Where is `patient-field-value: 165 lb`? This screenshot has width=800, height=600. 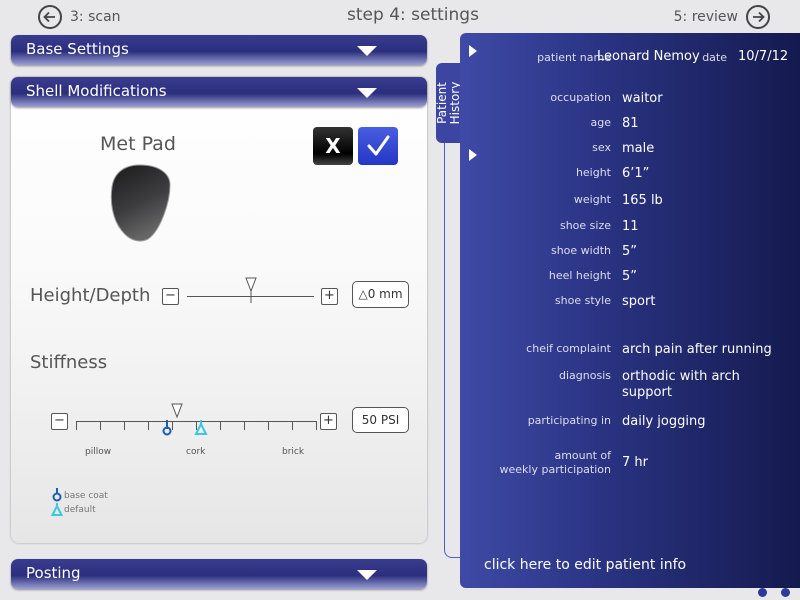 patient-field-value: 165 lb is located at coordinates (642, 200).